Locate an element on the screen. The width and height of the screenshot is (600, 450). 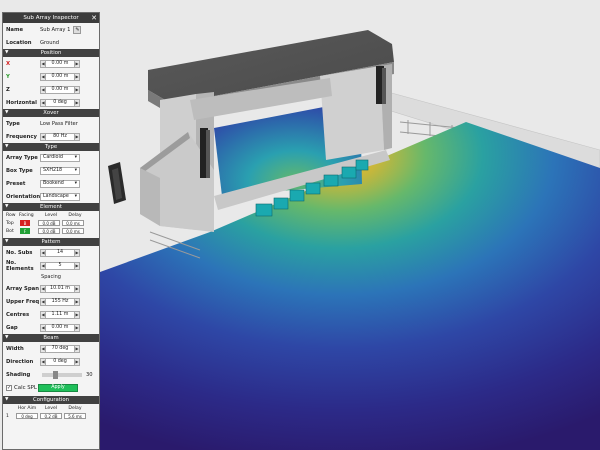
centres-value: 1.11 m is located at coordinates (60, 314).